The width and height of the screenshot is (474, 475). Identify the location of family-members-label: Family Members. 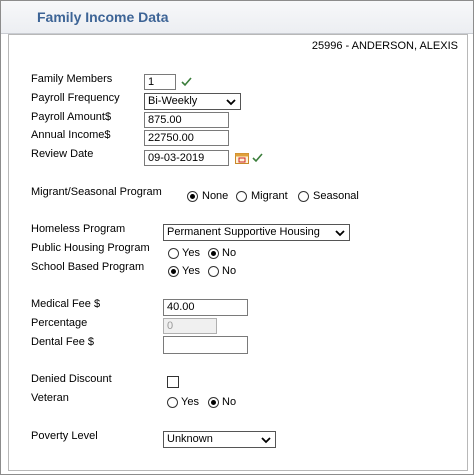
(72, 79).